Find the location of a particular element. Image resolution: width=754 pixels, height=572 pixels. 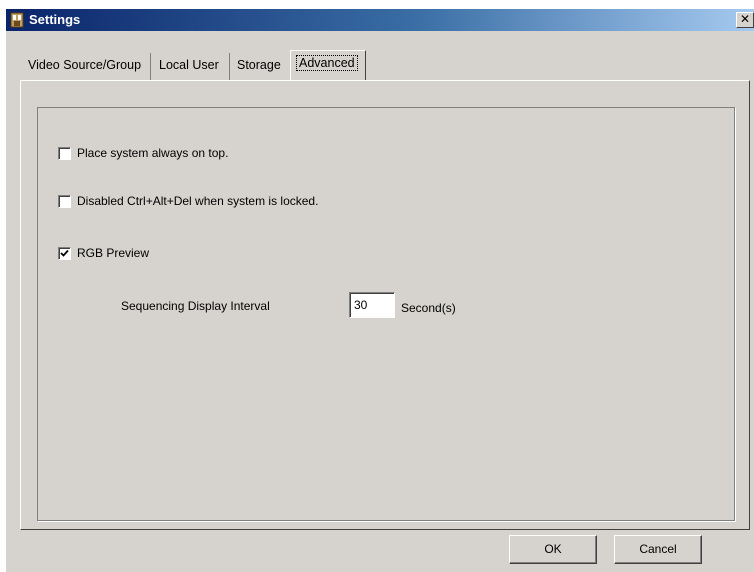

title-bar: Settings ✕ is located at coordinates (380, 20).